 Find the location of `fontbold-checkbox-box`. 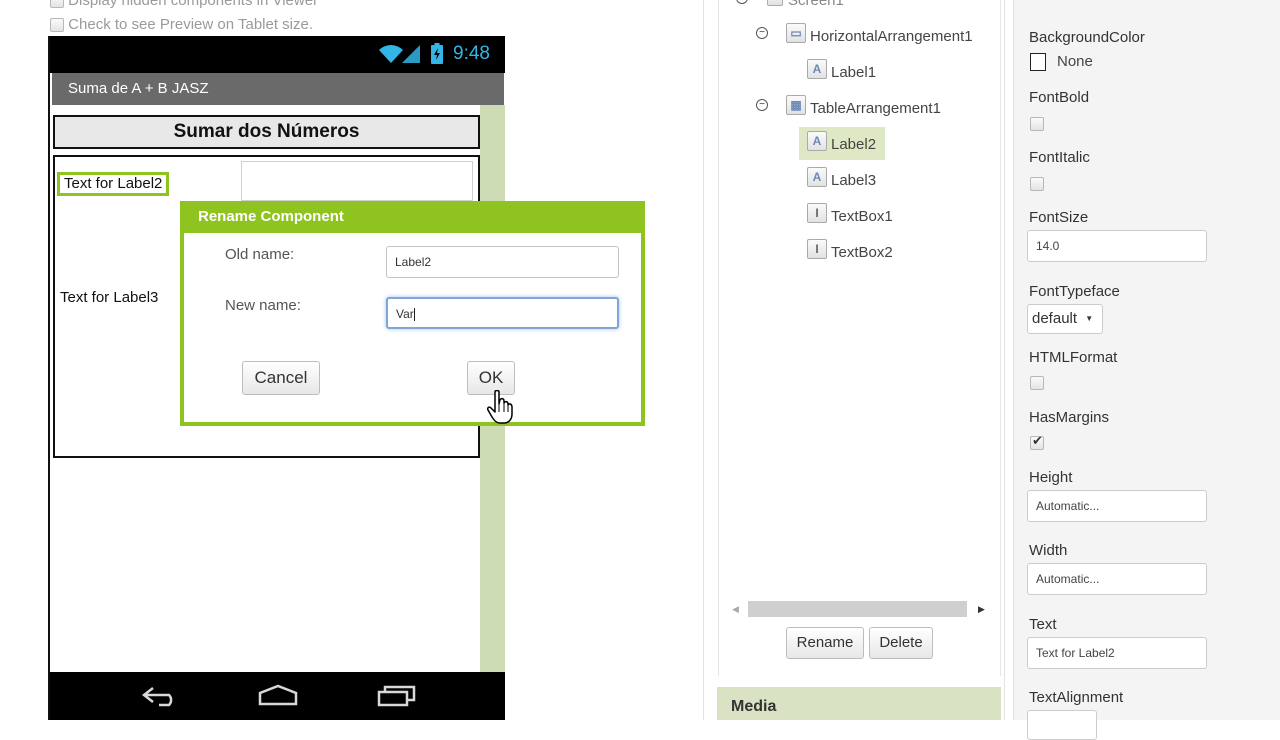

fontbold-checkbox-box is located at coordinates (1037, 123).